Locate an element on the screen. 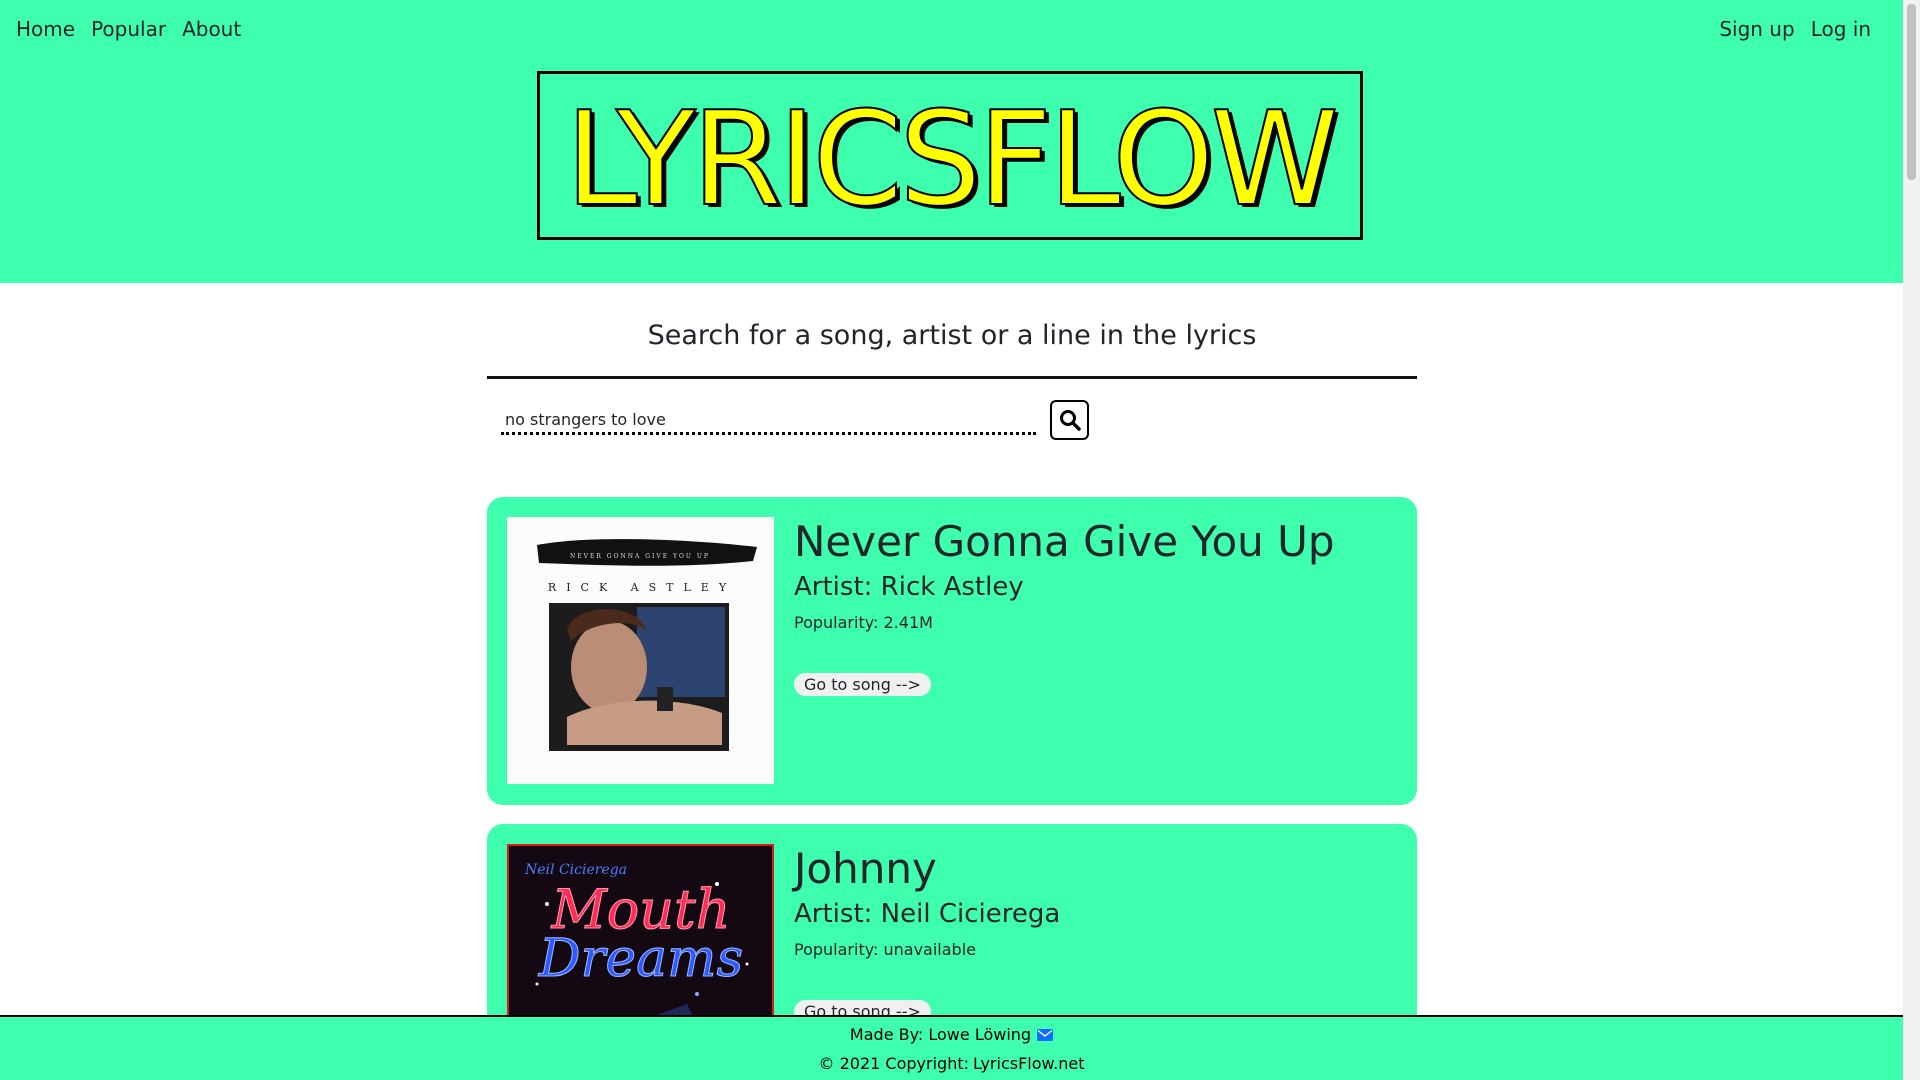 This screenshot has width=1920, height=1080. nav-popular-link: Popular is located at coordinates (128, 29).